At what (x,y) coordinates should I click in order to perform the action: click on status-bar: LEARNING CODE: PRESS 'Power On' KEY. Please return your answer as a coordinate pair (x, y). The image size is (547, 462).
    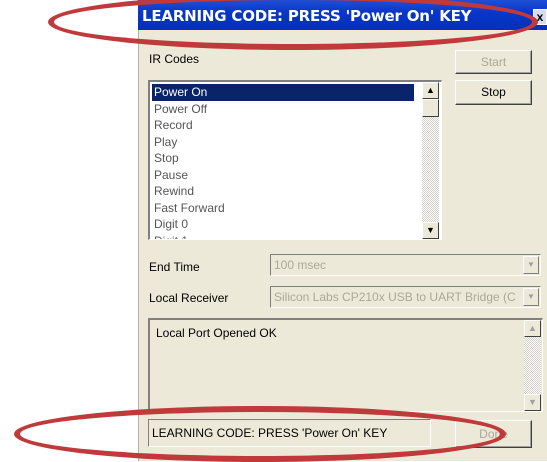
    Looking at the image, I should click on (289, 433).